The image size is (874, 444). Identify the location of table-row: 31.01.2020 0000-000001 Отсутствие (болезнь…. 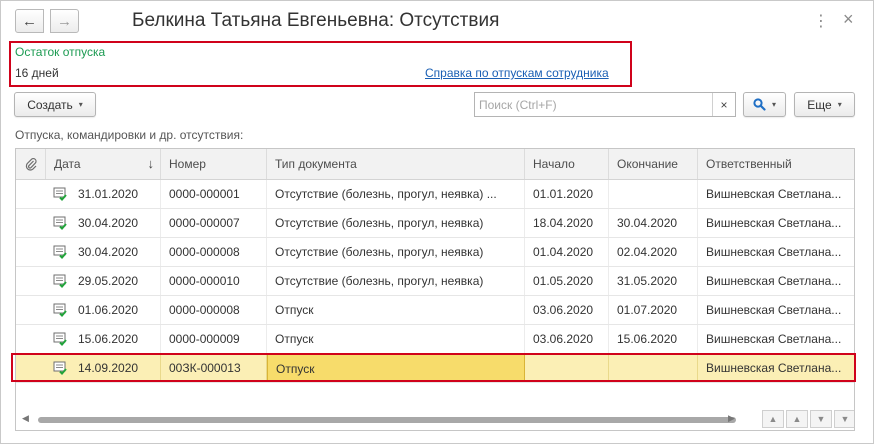
(435, 194).